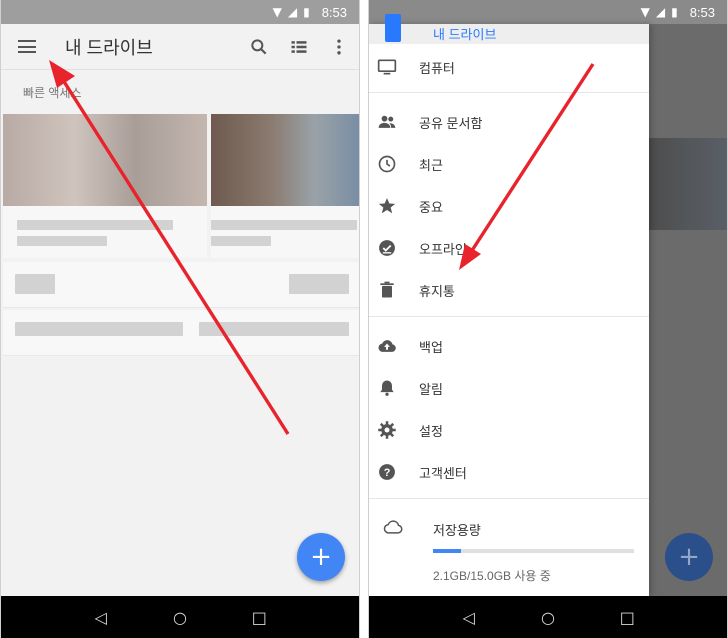 The height and width of the screenshot is (638, 728). Describe the element at coordinates (431, 165) in the screenshot. I see `drawer-item-label: 최근` at that location.